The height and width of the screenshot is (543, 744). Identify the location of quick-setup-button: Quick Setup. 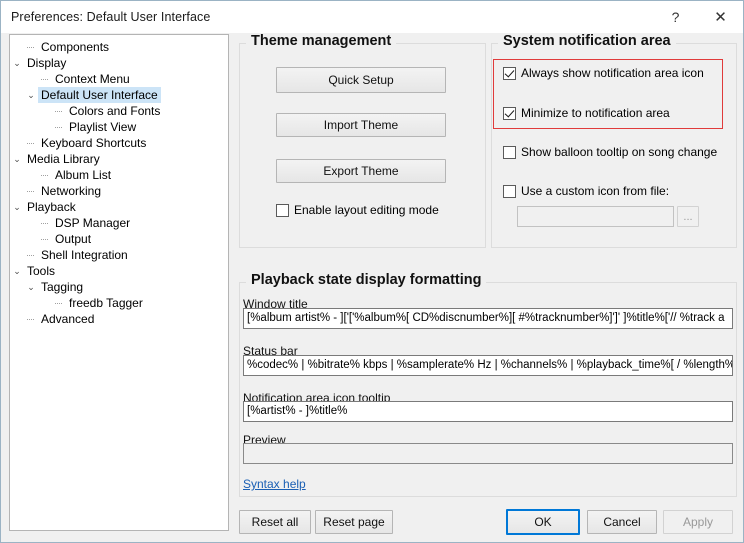
(361, 80).